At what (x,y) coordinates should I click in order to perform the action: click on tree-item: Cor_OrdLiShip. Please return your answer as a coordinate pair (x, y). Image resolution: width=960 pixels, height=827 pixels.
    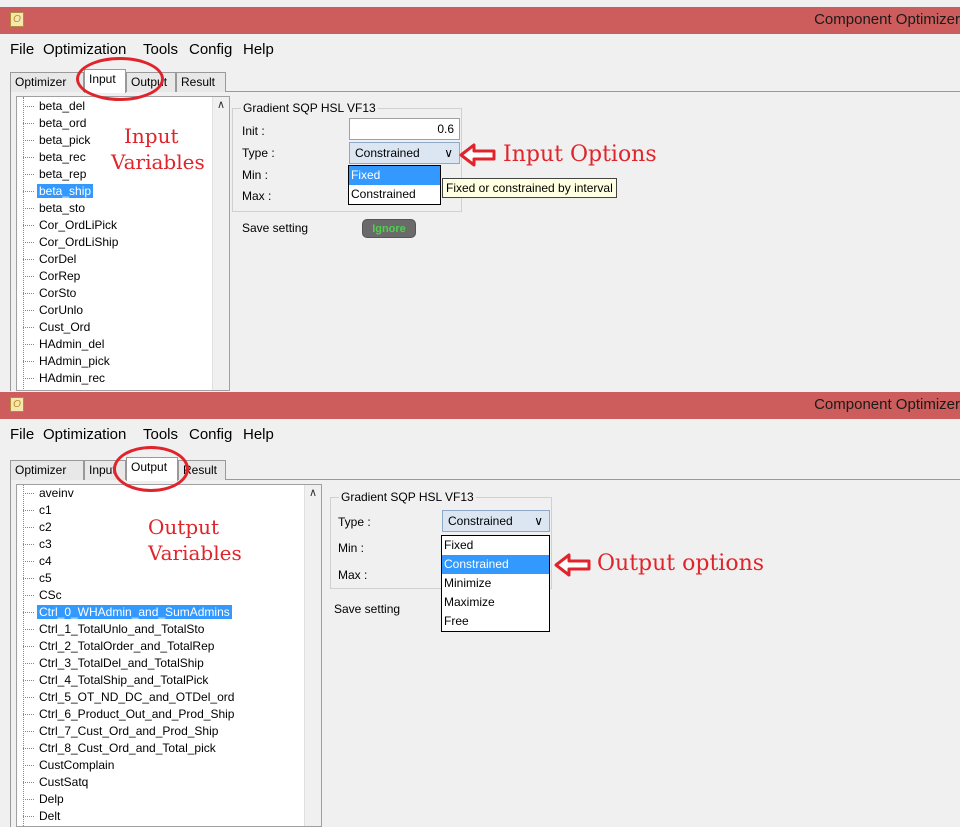
    Looking at the image, I should click on (70, 242).